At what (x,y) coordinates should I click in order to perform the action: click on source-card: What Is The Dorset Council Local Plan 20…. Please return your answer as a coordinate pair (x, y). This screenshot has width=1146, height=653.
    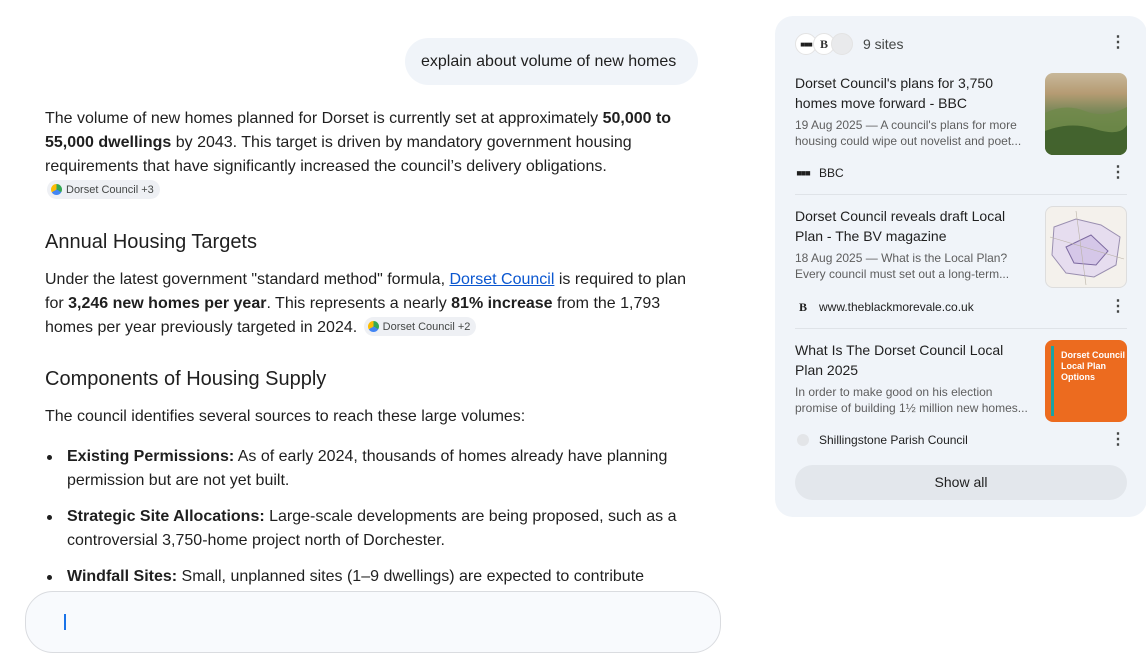
    Looking at the image, I should click on (961, 397).